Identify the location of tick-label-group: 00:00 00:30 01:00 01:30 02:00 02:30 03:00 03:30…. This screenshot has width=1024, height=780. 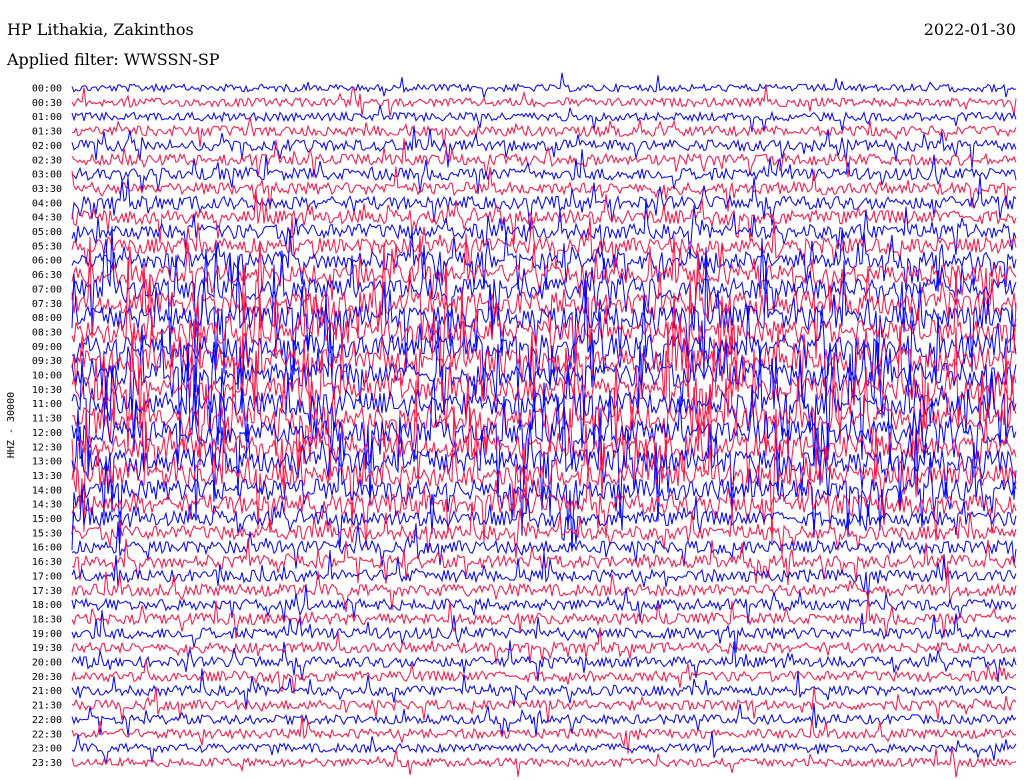
(47, 426).